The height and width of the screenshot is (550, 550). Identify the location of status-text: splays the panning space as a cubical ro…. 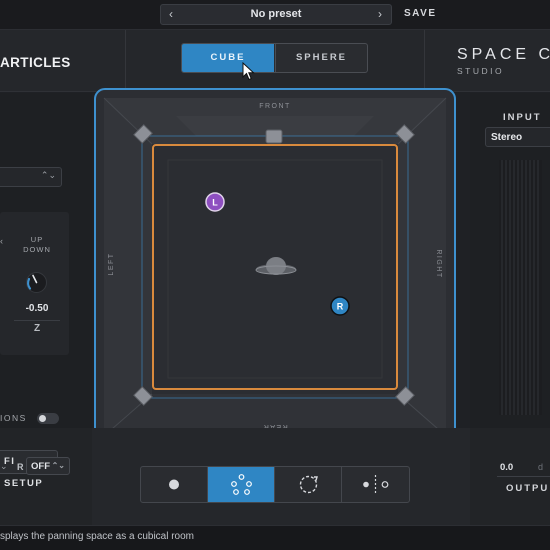
(97, 536).